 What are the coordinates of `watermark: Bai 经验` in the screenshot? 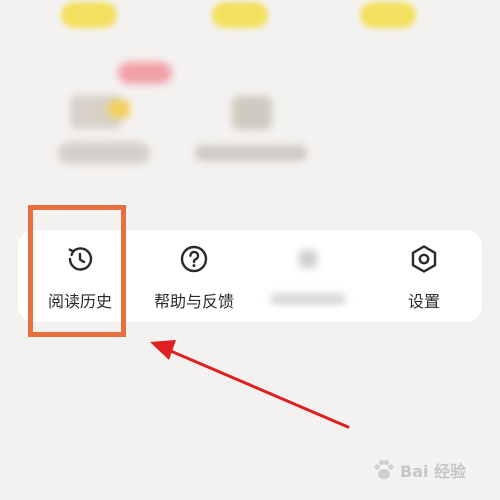 It's located at (432, 470).